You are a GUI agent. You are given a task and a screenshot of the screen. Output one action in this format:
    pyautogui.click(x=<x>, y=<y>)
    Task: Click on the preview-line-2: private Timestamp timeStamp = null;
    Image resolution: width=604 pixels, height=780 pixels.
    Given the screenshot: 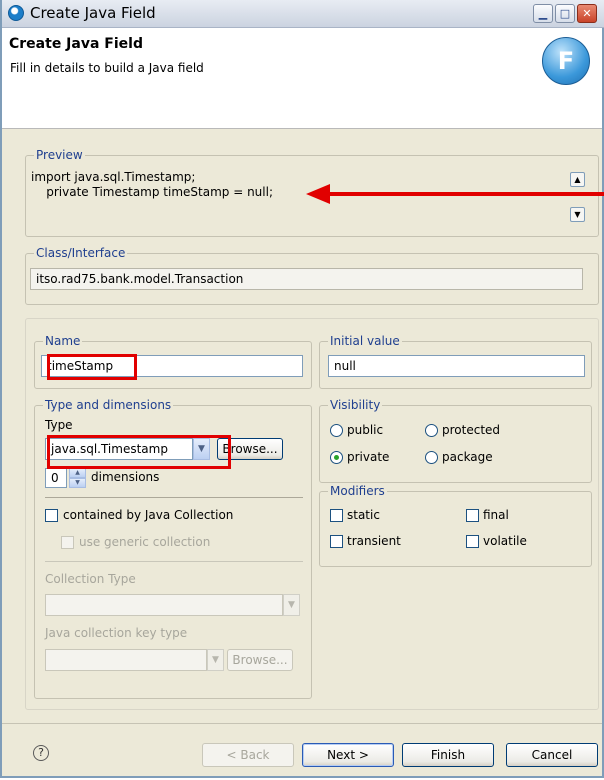 What is the action you would take?
    pyautogui.click(x=152, y=192)
    